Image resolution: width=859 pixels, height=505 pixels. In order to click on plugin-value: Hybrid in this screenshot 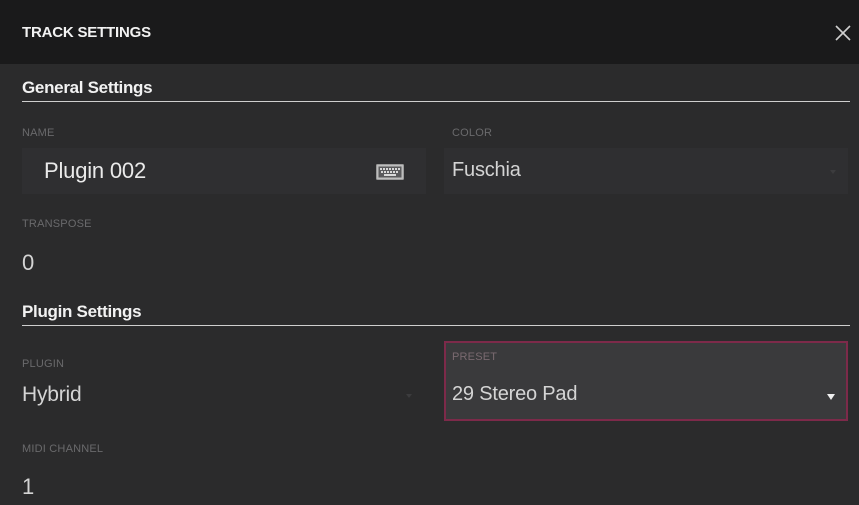, I will do `click(52, 394)`.